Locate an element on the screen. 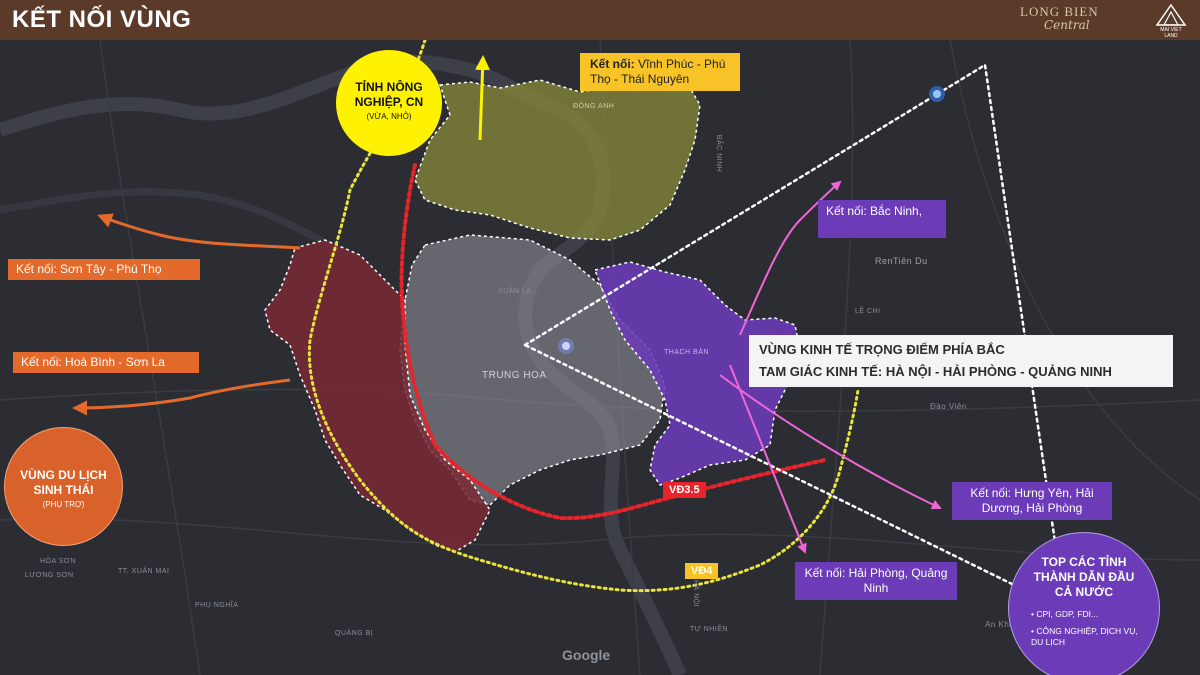 Image resolution: width=1200 pixels, height=675 pixels. map-label: HÒA SƠN is located at coordinates (58, 561).